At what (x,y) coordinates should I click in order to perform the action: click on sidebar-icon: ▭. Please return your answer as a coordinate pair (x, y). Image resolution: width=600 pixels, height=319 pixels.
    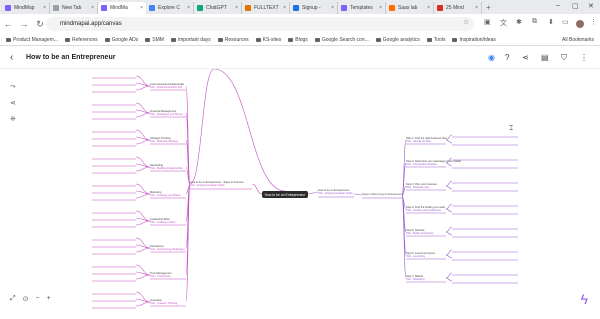
    Looking at the image, I should click on (565, 22).